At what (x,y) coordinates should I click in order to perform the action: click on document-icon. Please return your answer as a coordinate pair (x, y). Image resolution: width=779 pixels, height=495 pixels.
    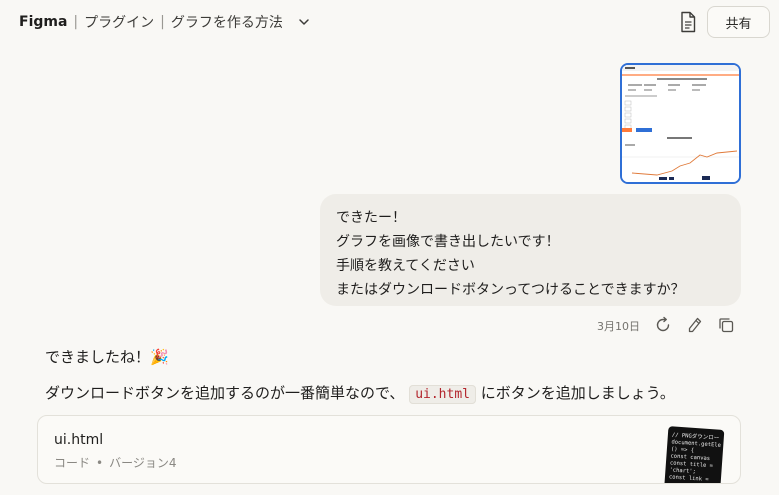
    Looking at the image, I should click on (688, 22).